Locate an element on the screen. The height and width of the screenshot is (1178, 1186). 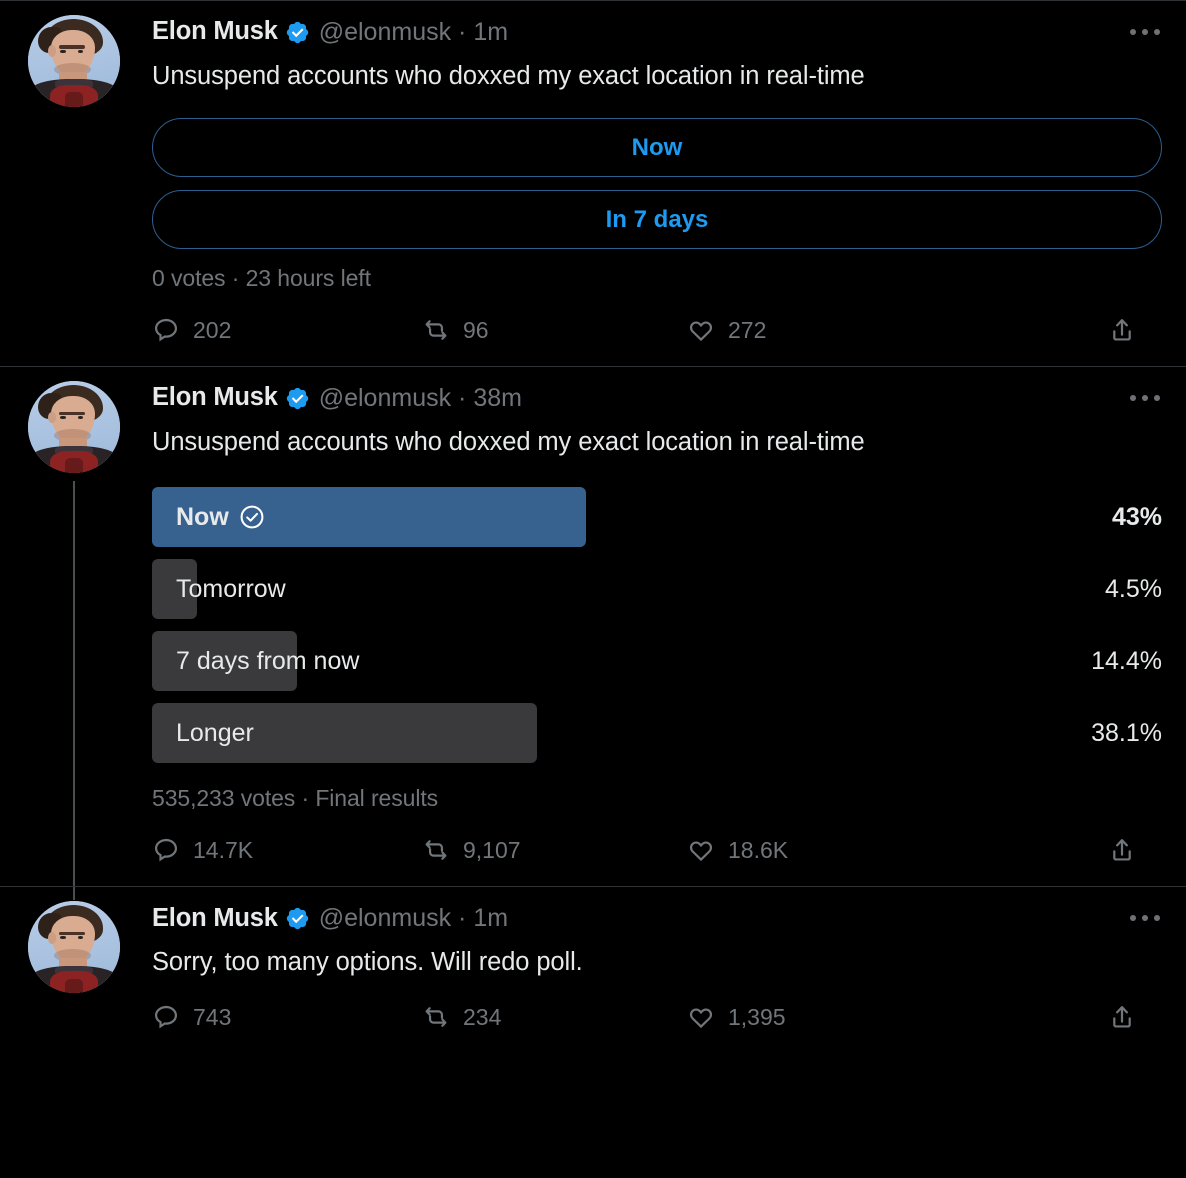
poll-option-label: Tomorrow is located at coordinates (231, 588).